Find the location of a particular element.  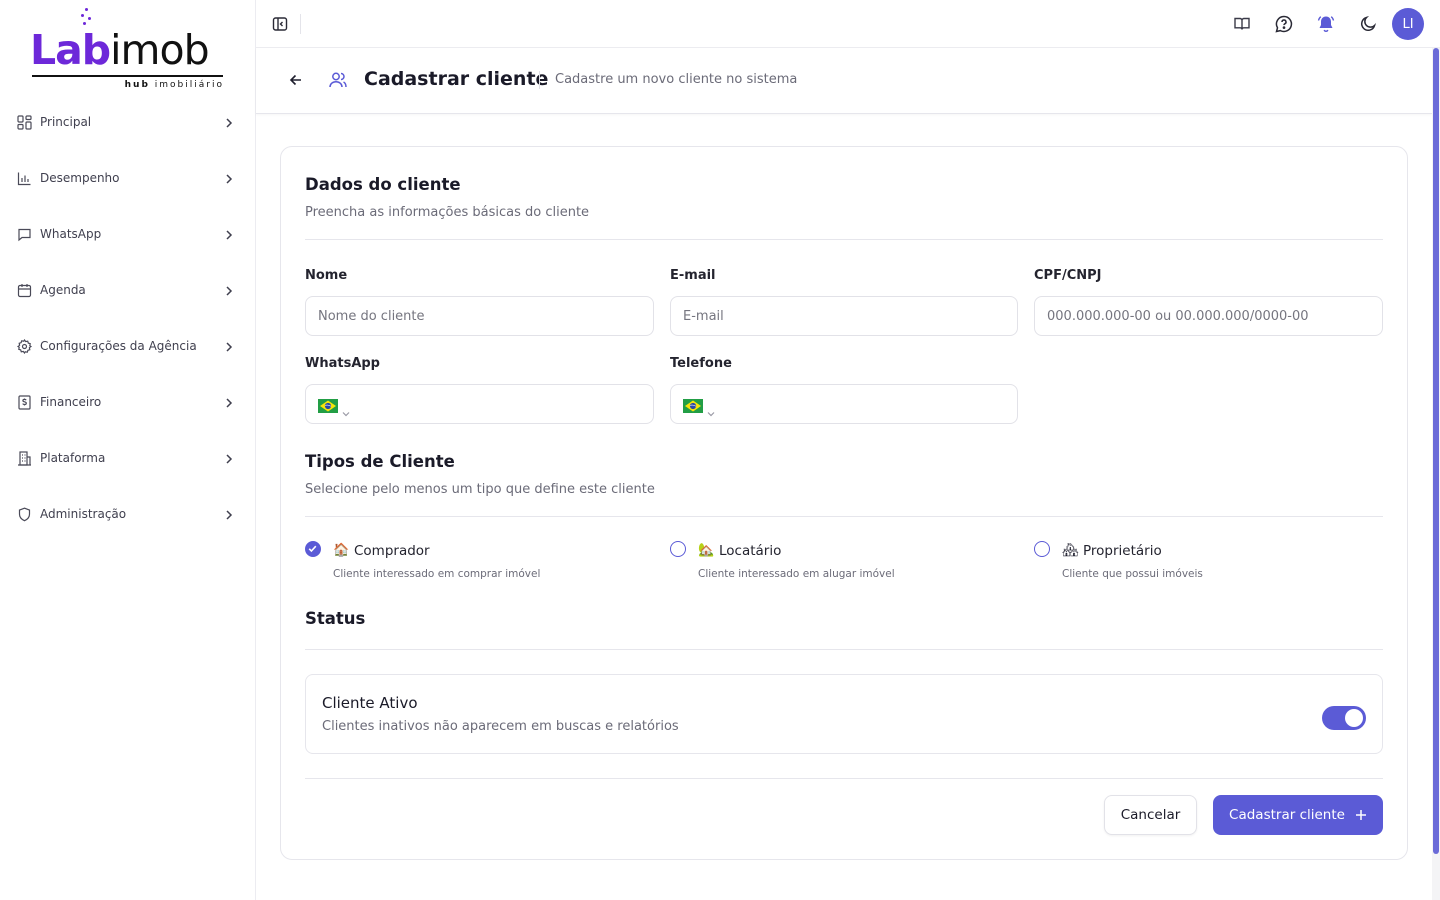

help-chat-icon is located at coordinates (1284, 24).